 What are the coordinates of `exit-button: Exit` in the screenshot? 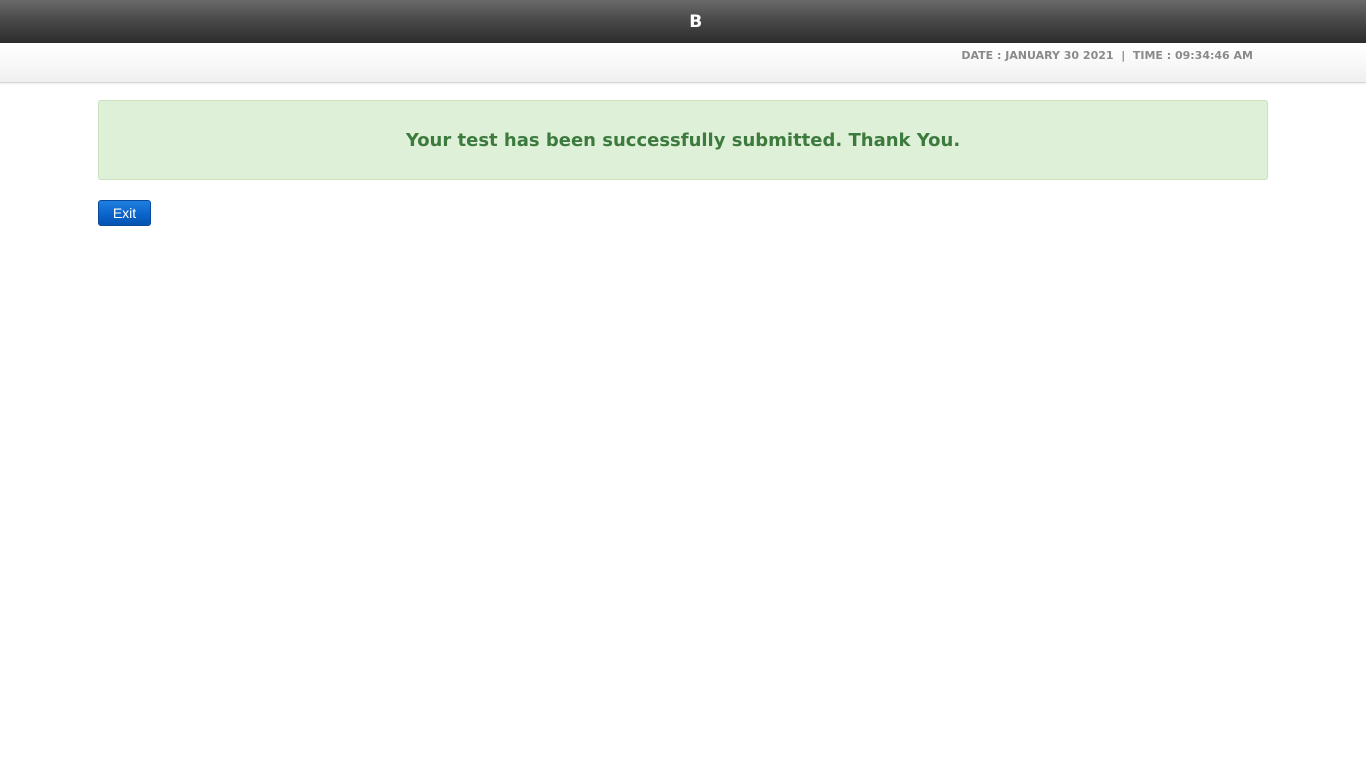 It's located at (124, 213).